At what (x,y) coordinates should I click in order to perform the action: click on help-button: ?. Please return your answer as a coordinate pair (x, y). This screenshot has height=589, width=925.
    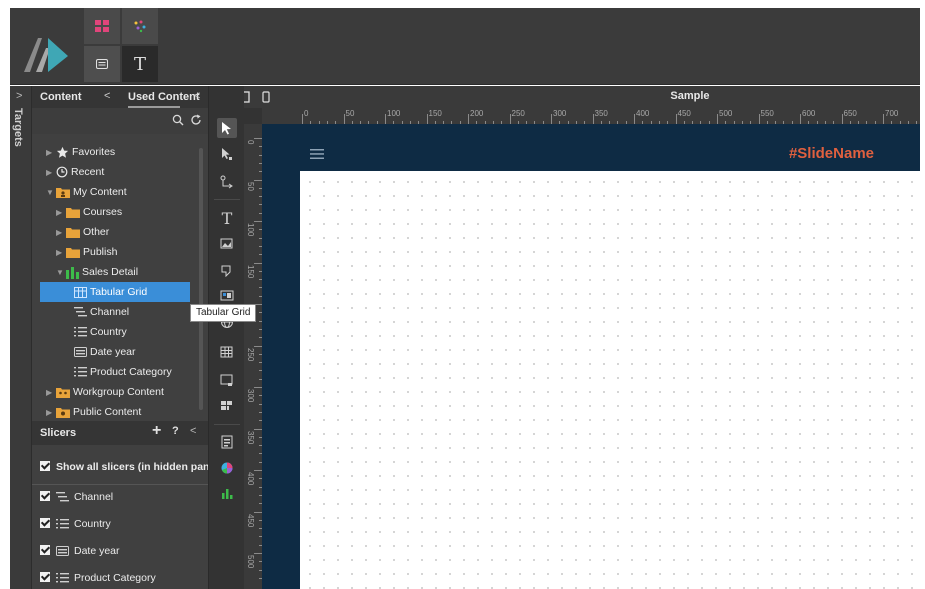
    Looking at the image, I should click on (175, 431).